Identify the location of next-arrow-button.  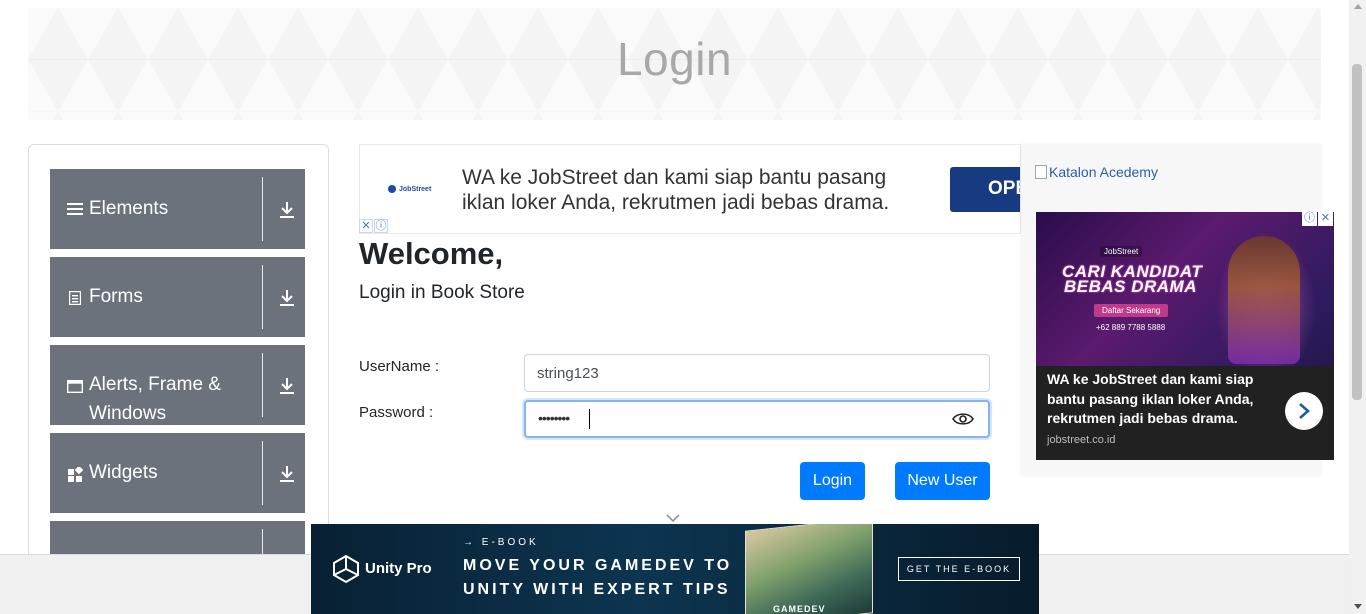
(1304, 411).